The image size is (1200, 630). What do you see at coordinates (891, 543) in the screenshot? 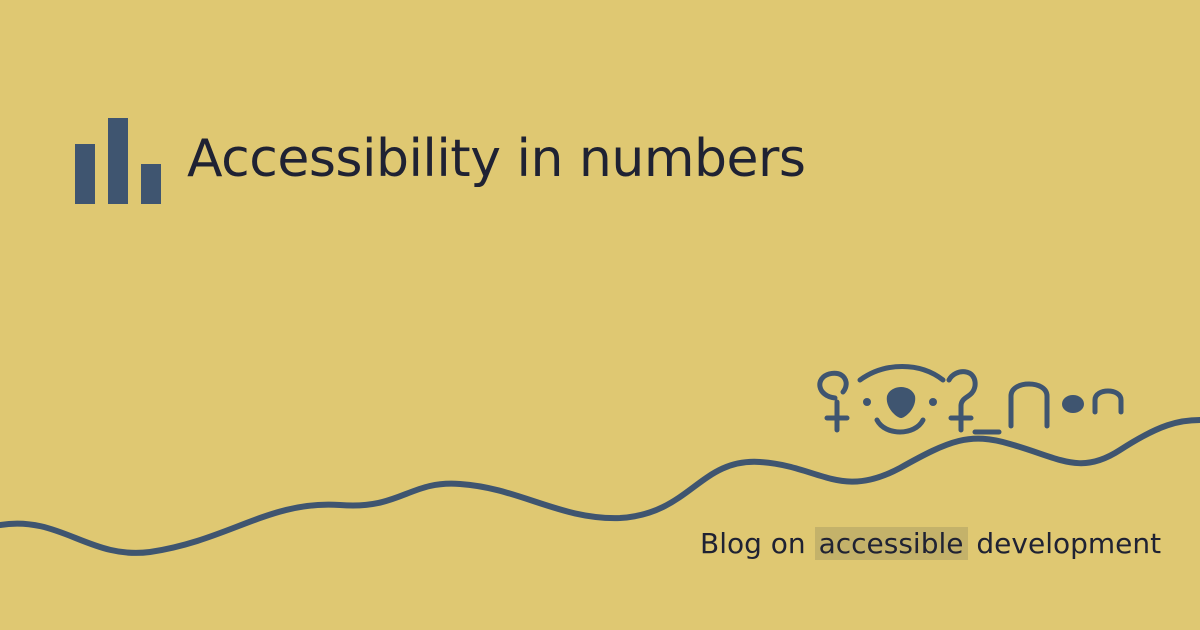
I see `tagline-highlight: accessible` at bounding box center [891, 543].